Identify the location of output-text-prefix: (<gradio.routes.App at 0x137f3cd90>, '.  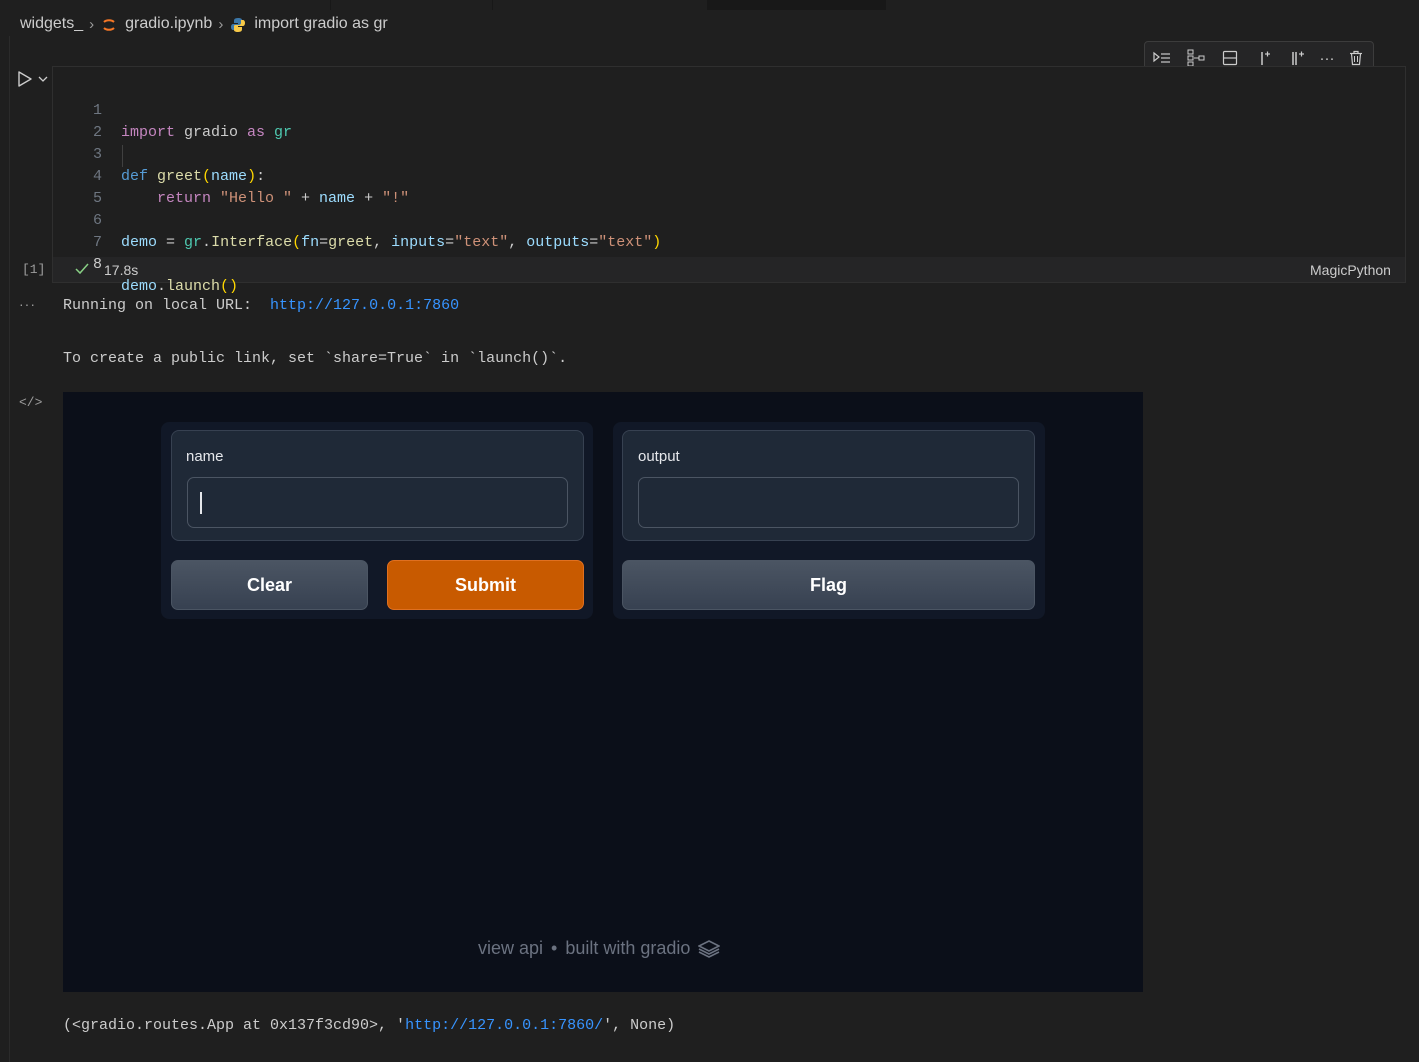
(234, 1025).